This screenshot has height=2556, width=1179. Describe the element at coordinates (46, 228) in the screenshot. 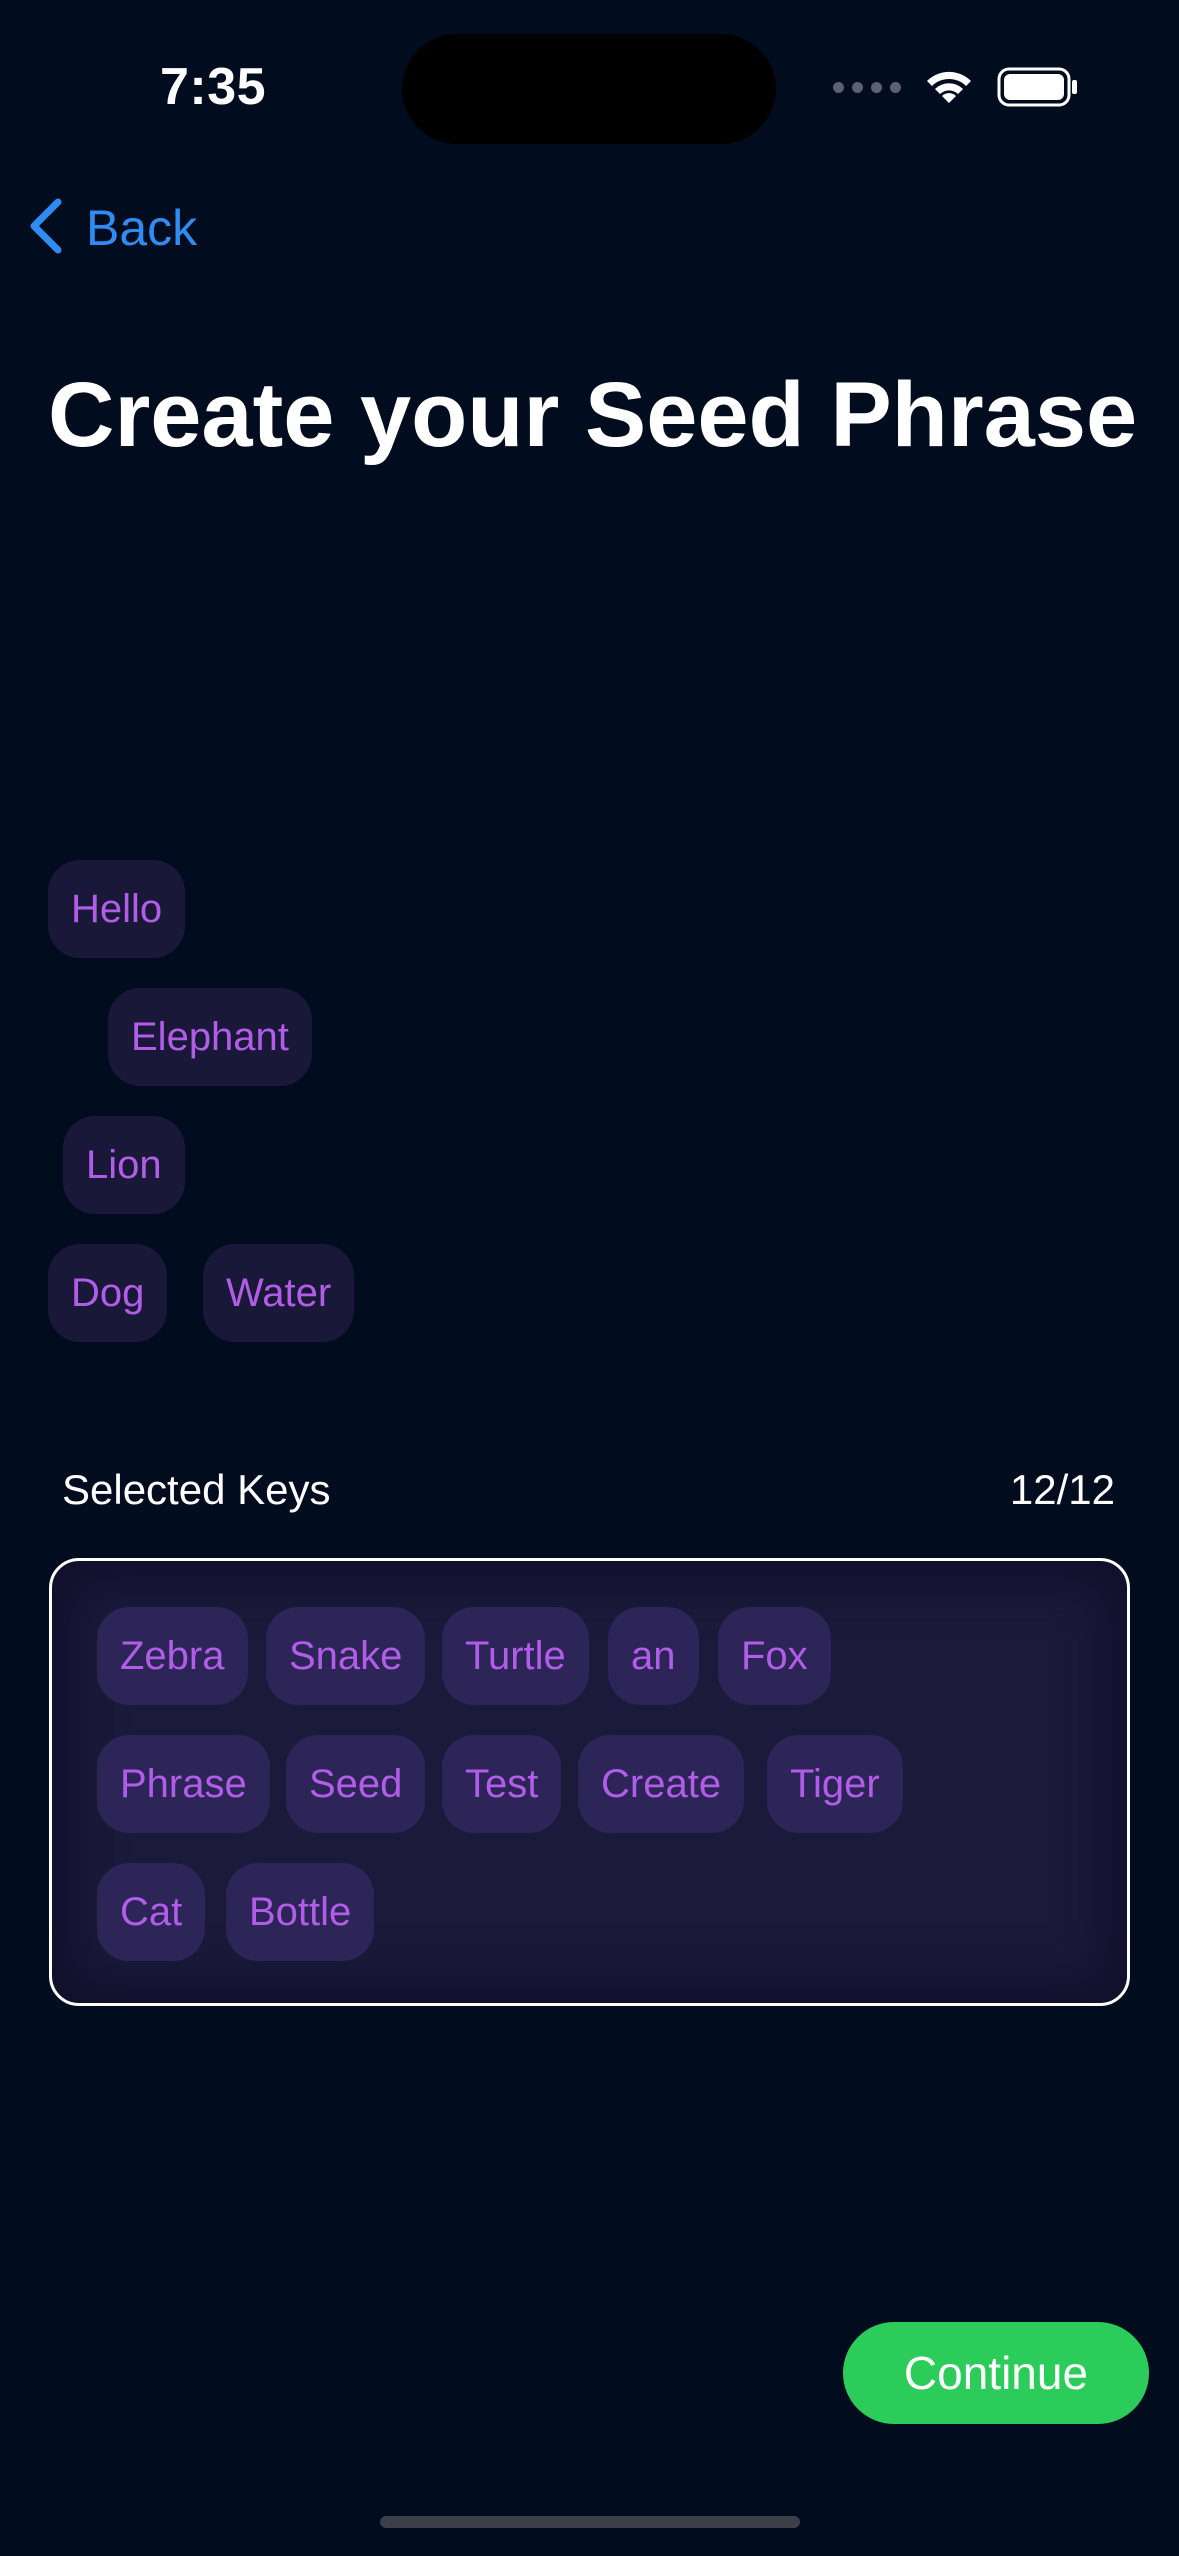

I see `chevron-left-icon` at that location.